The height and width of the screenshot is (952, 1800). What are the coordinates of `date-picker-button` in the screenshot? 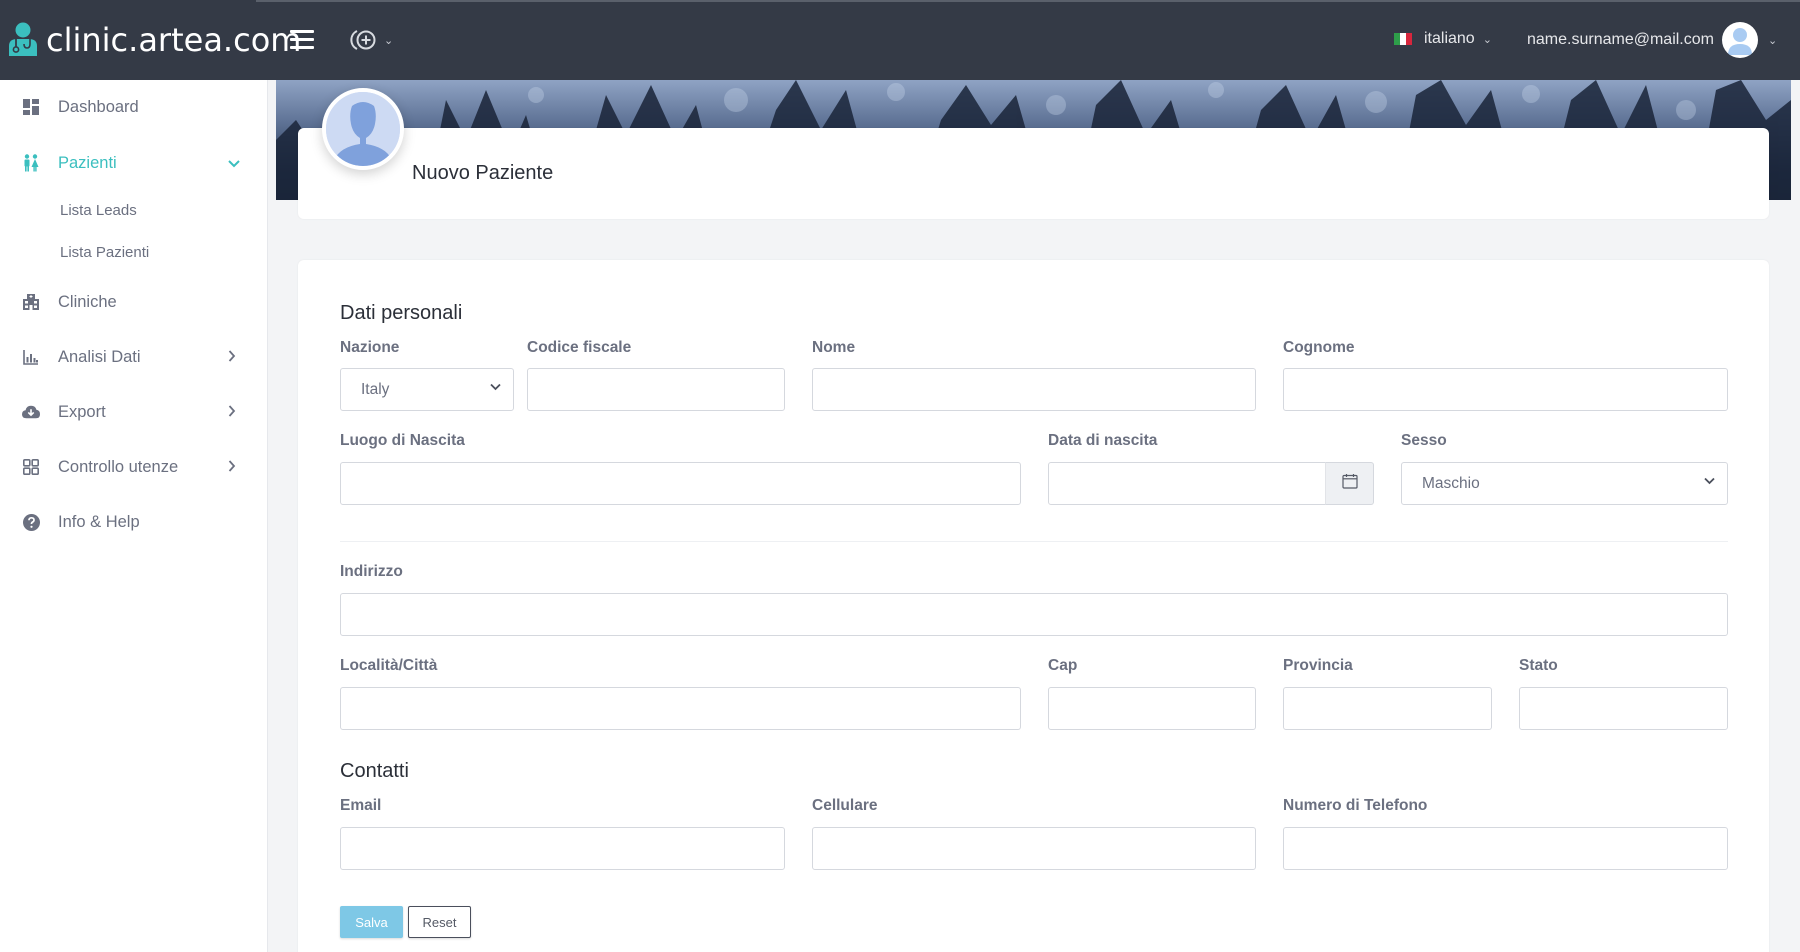 It's located at (1349, 483).